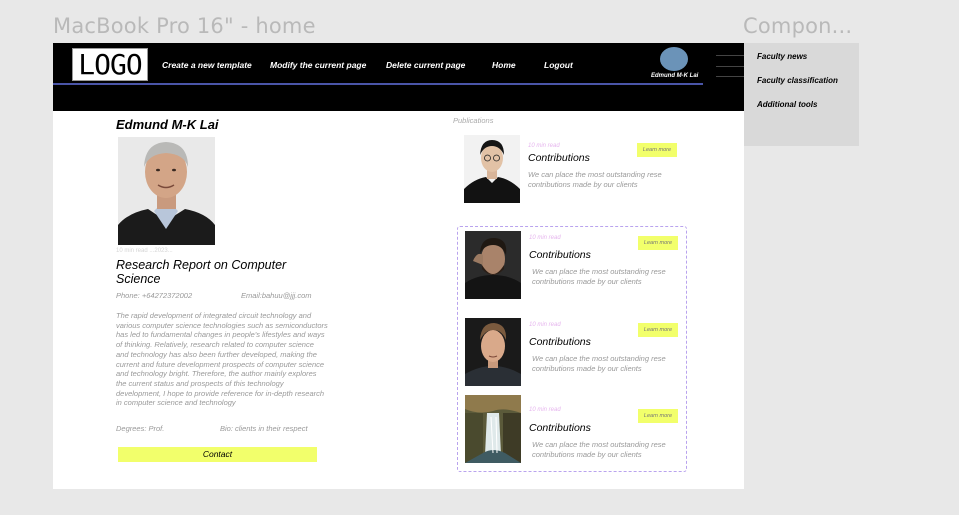 The height and width of the screenshot is (515, 959). I want to click on email-text: Email:bahuu@jjj.com, so click(276, 295).